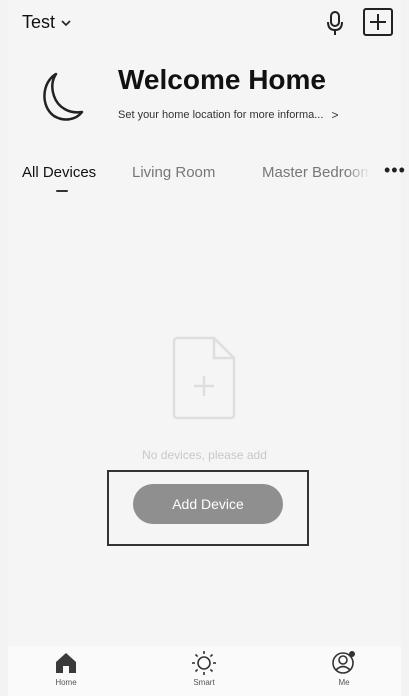  I want to click on tab-master-bedroom: Master Bedroom, so click(316, 172).